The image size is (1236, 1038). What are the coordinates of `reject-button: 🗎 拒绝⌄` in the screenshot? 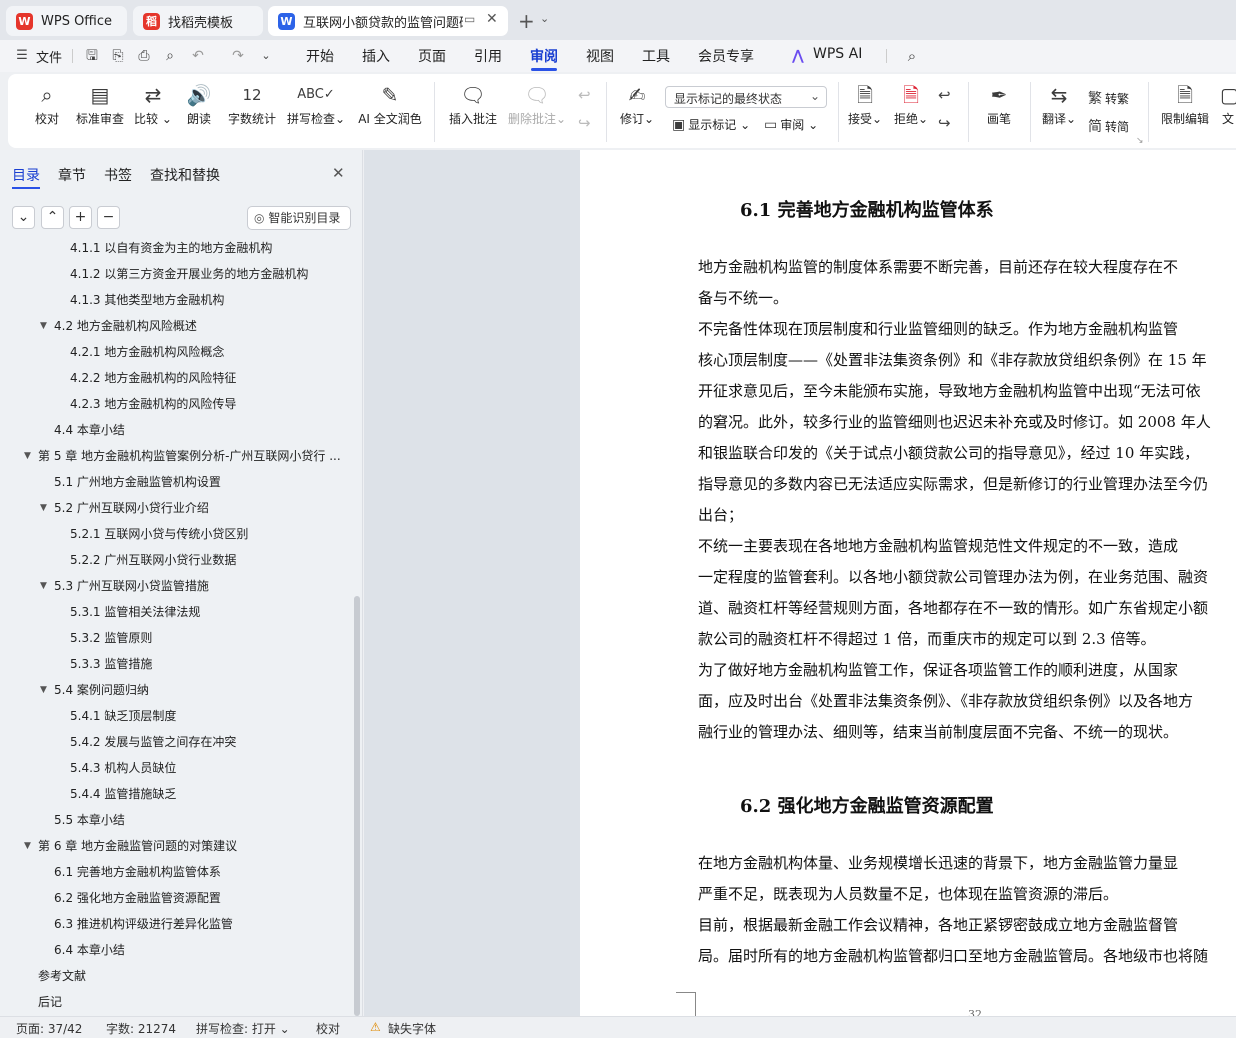 It's located at (911, 103).